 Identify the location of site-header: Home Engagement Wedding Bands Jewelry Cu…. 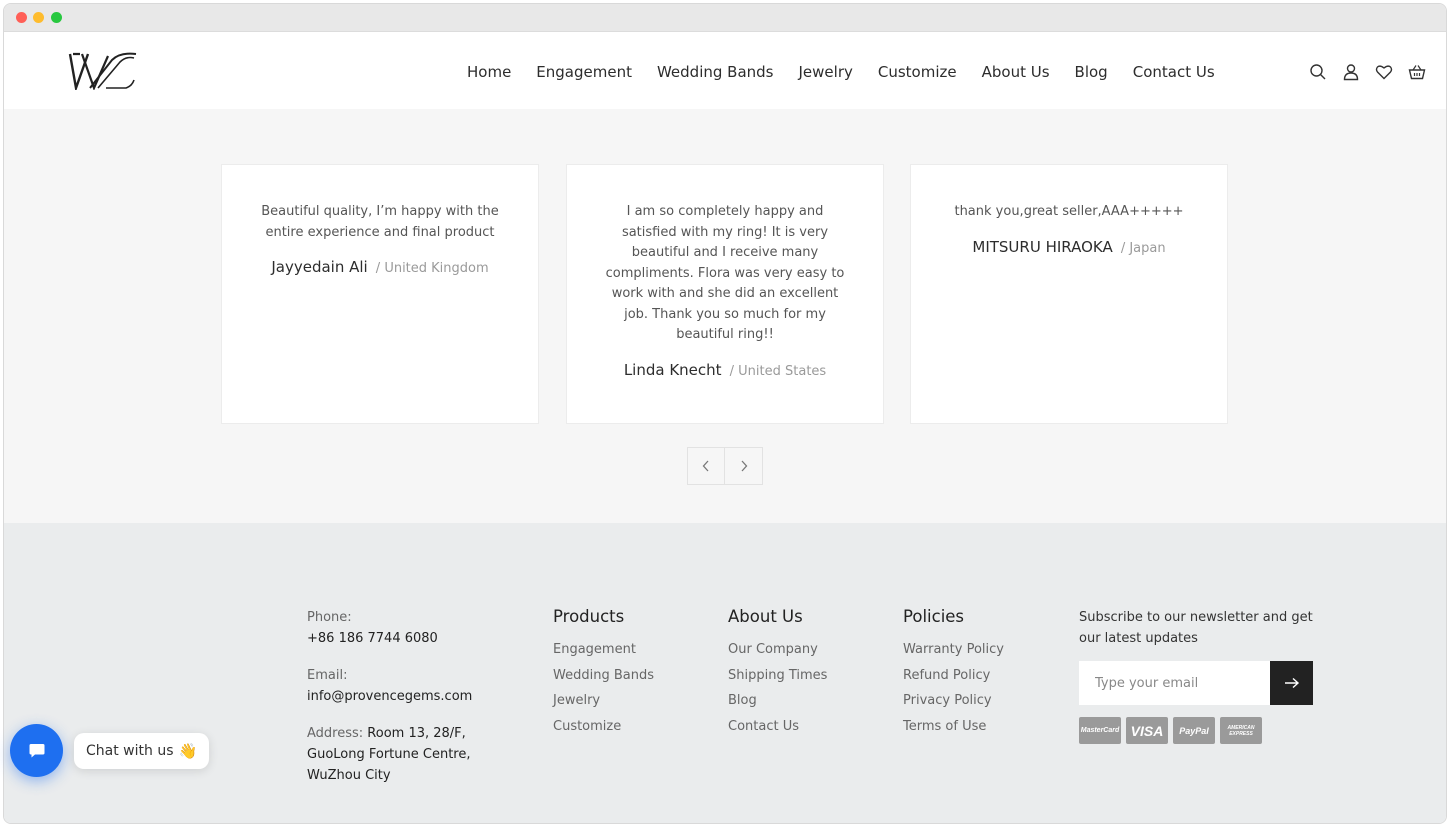
(725, 70).